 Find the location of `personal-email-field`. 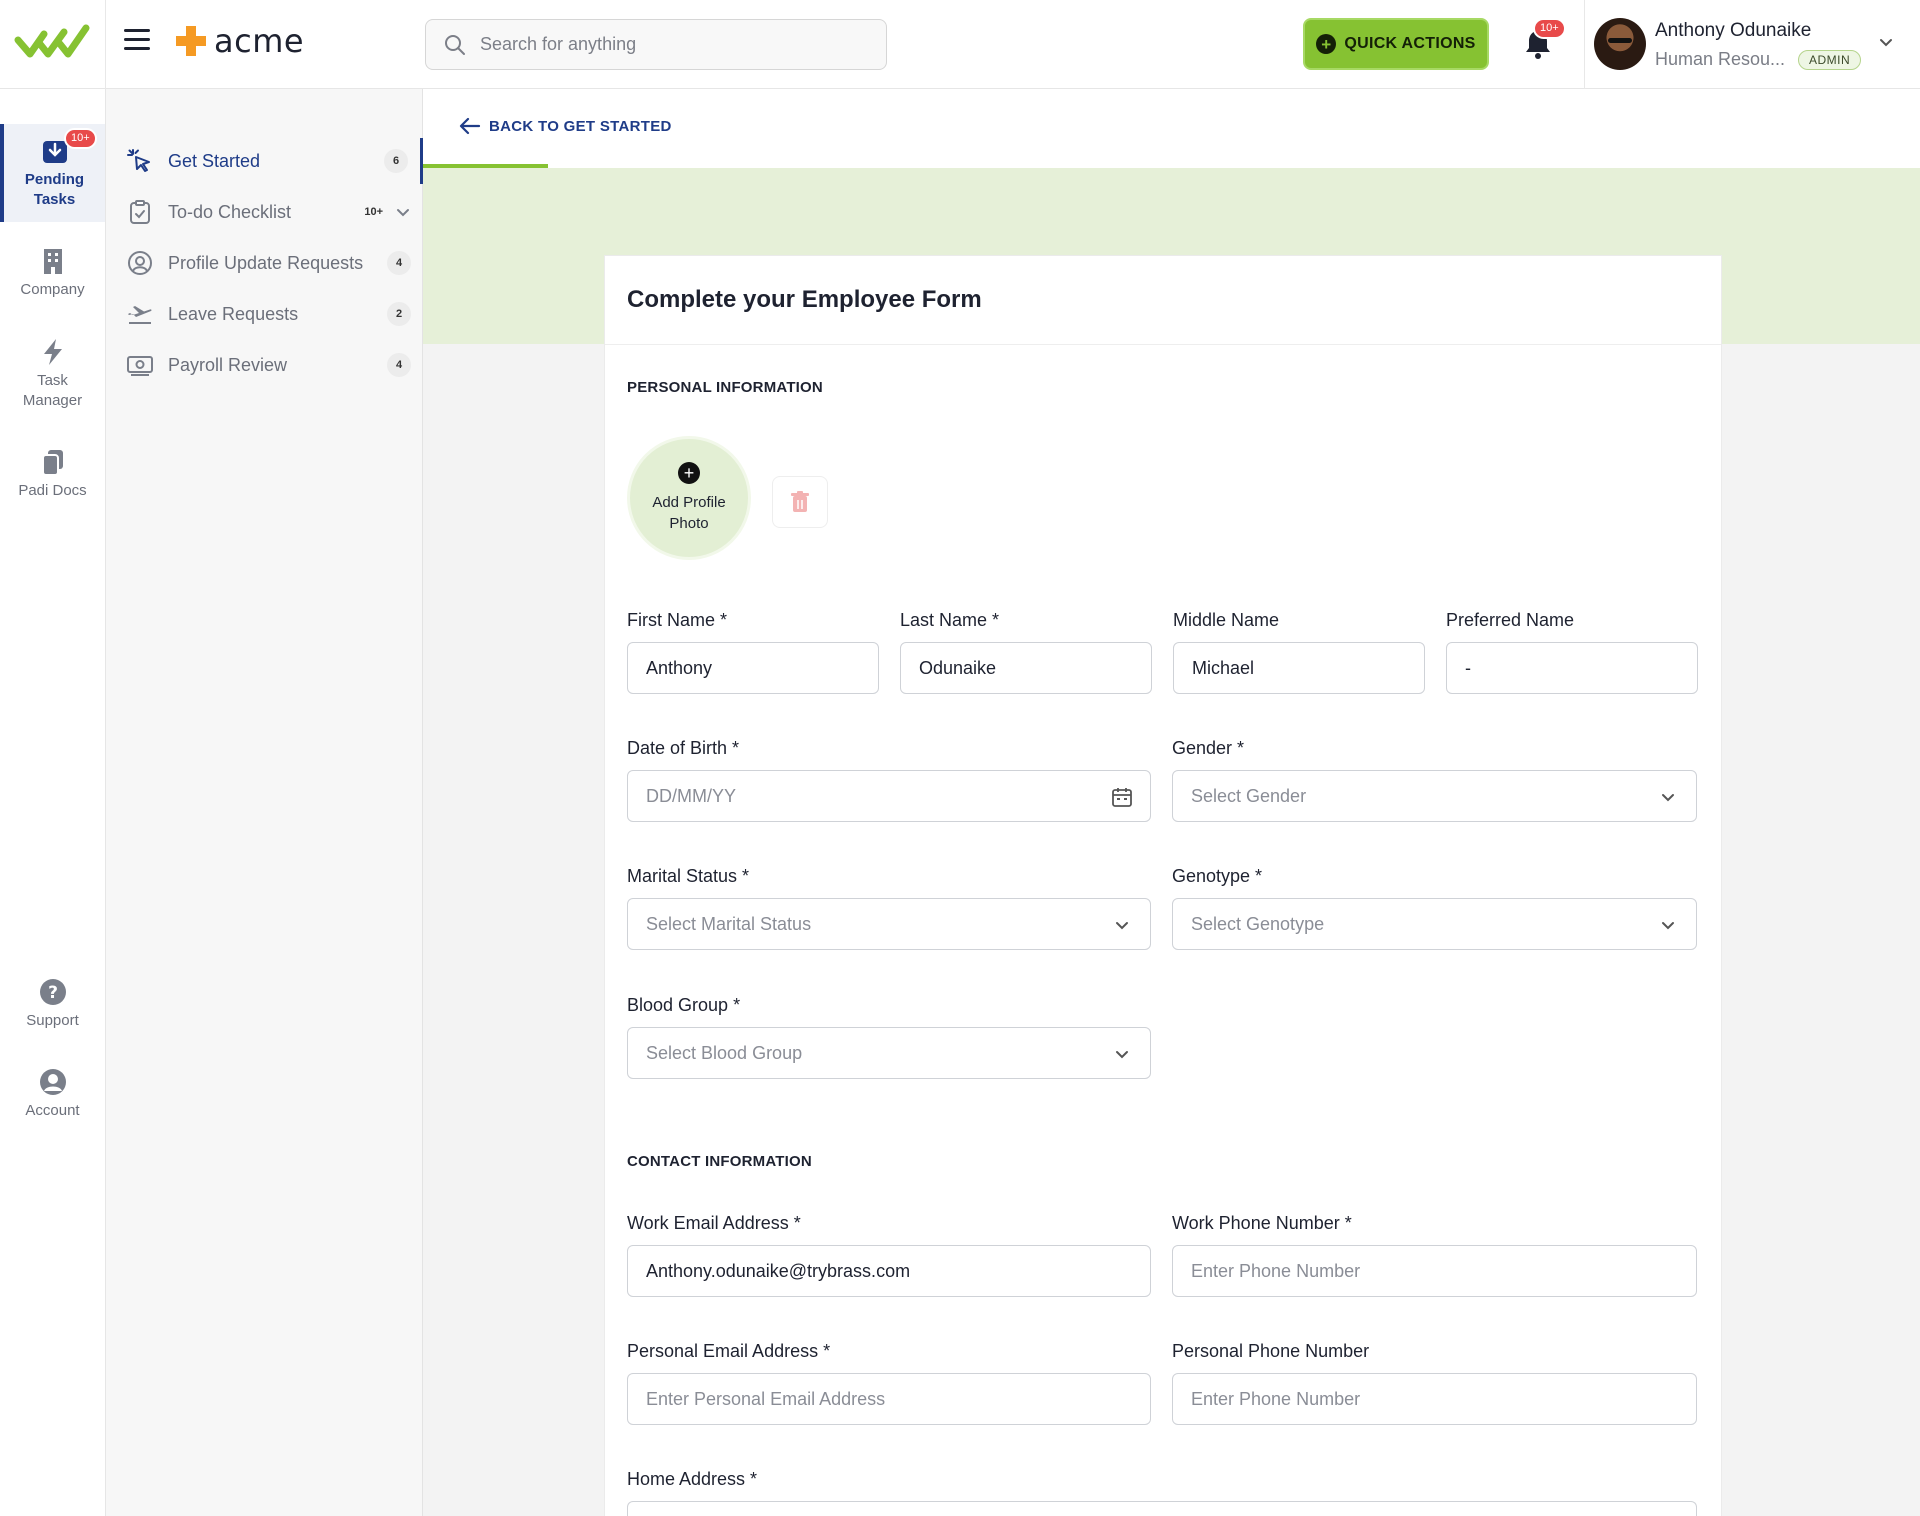

personal-email-field is located at coordinates (889, 1399).